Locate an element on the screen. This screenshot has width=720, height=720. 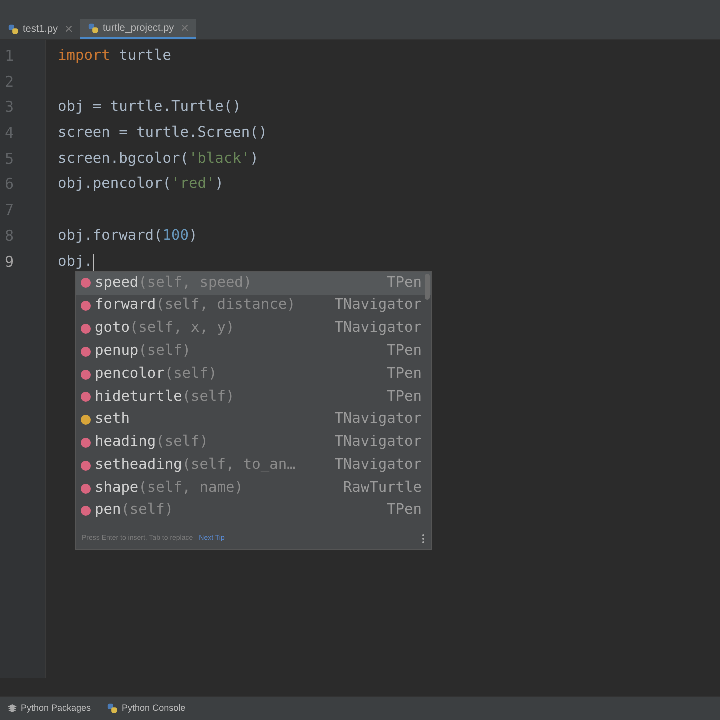
line-number: 9 is located at coordinates (9, 262).